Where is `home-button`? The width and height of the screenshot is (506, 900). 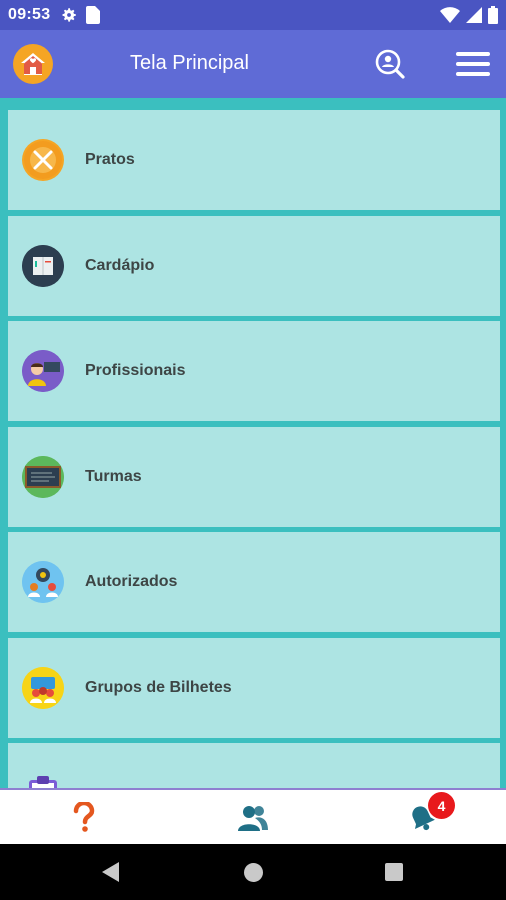
home-button is located at coordinates (33, 64).